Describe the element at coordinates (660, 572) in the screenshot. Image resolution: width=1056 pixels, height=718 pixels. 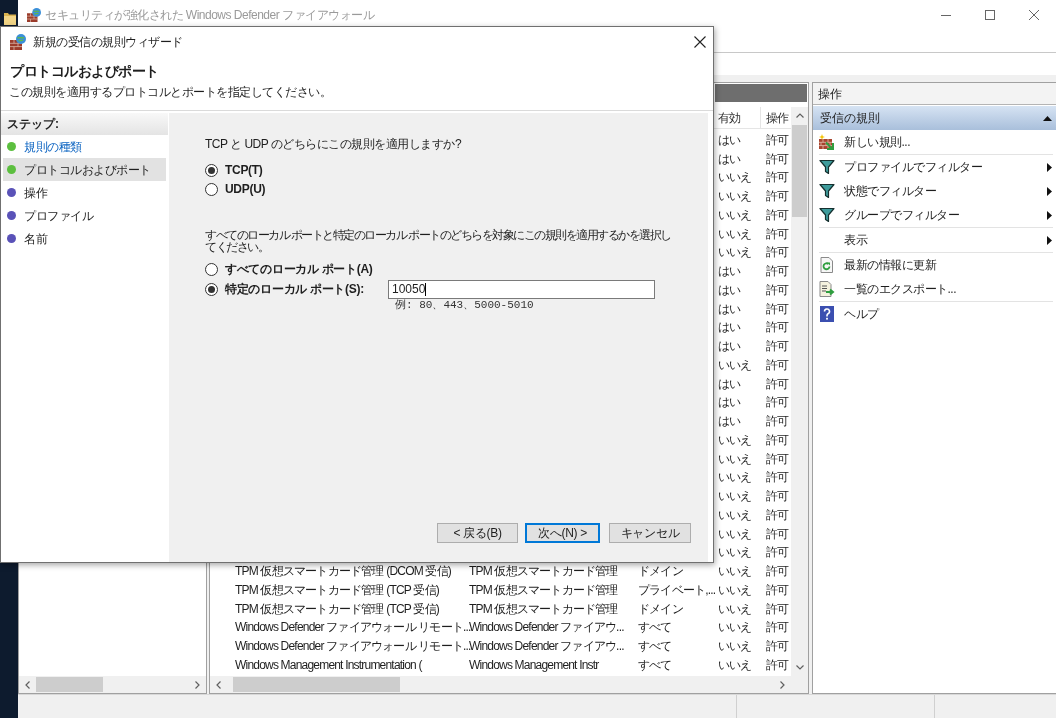
I see `table-cell: ドメイン` at that location.